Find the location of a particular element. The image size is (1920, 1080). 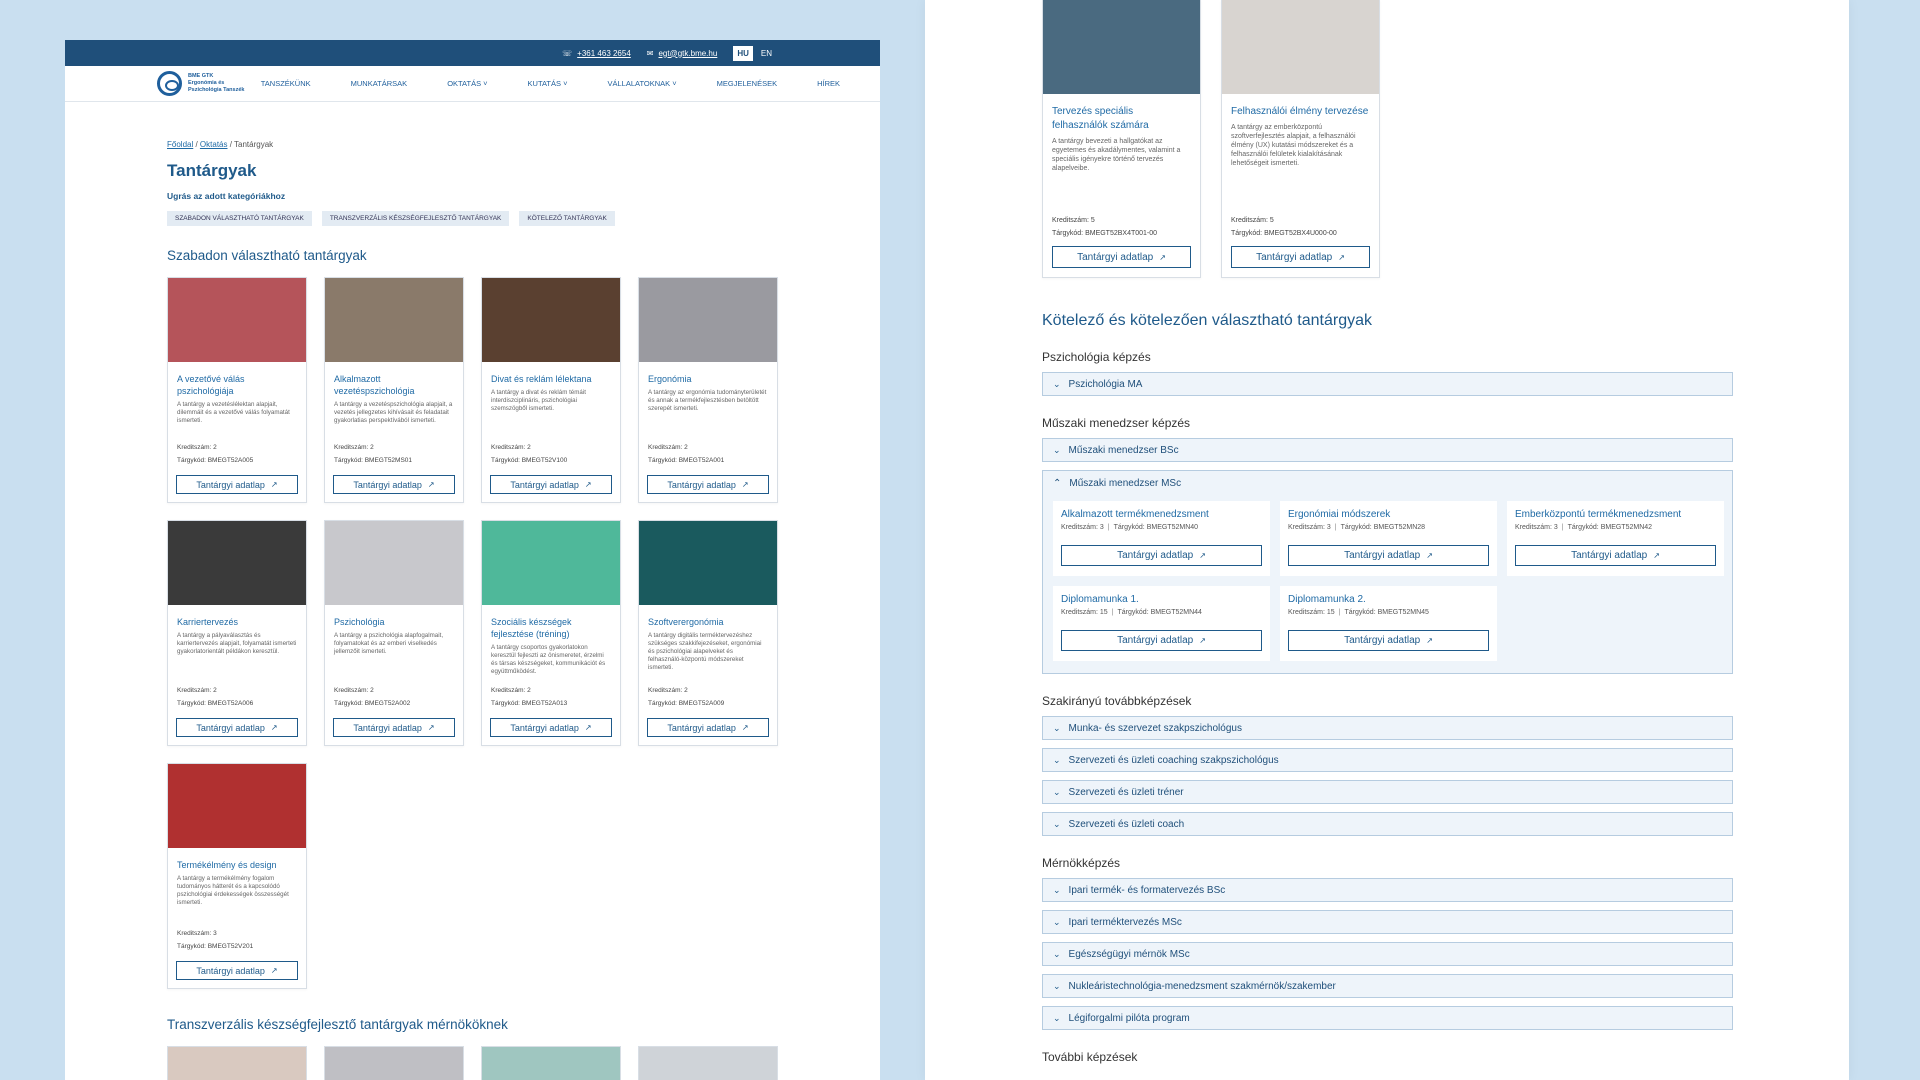

nav-item-megjelenesek: MEGJELENÉSEK is located at coordinates (747, 83).